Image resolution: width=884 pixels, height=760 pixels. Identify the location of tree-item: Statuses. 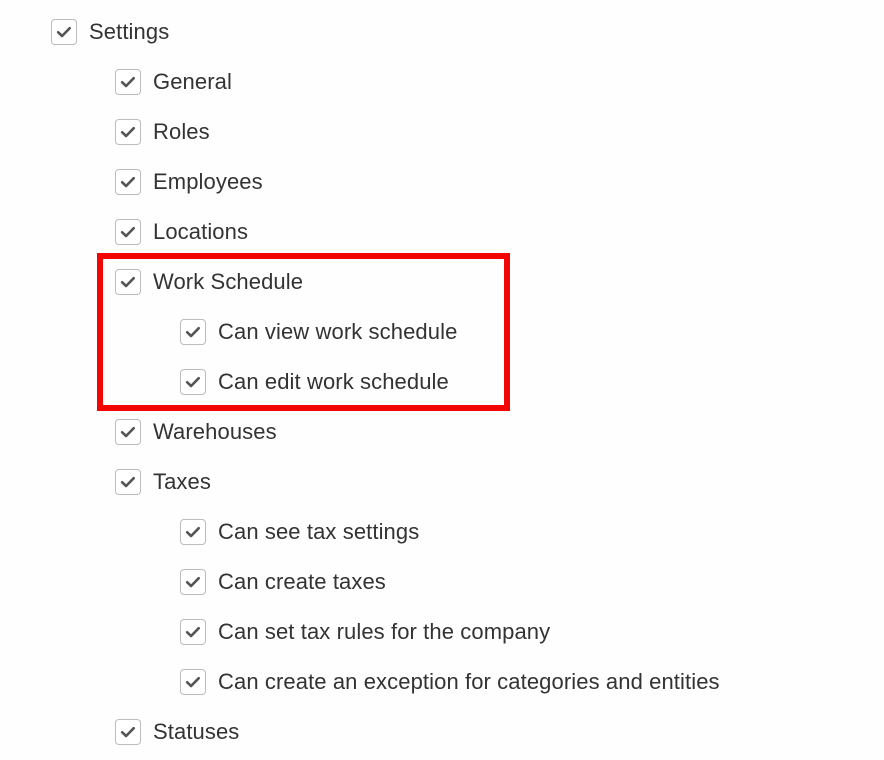
(177, 732).